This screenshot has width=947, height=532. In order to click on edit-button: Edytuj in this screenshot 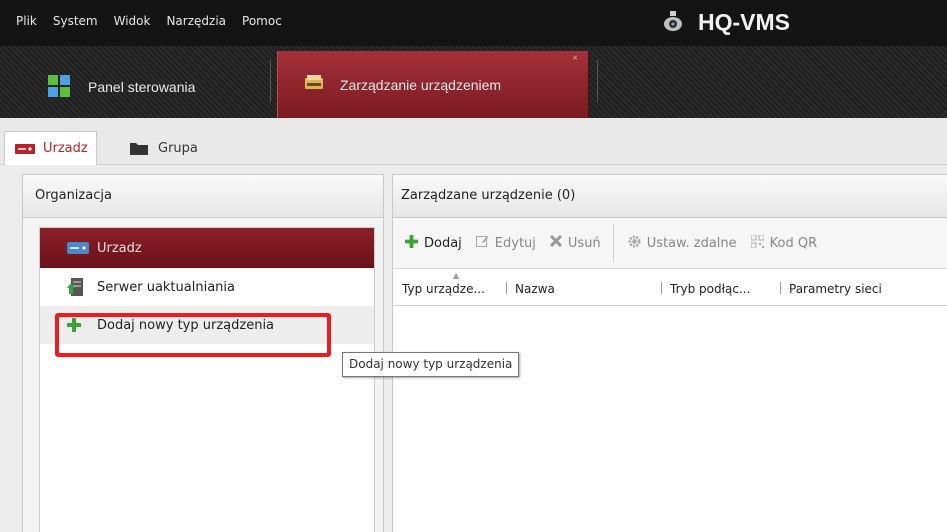, I will do `click(505, 243)`.